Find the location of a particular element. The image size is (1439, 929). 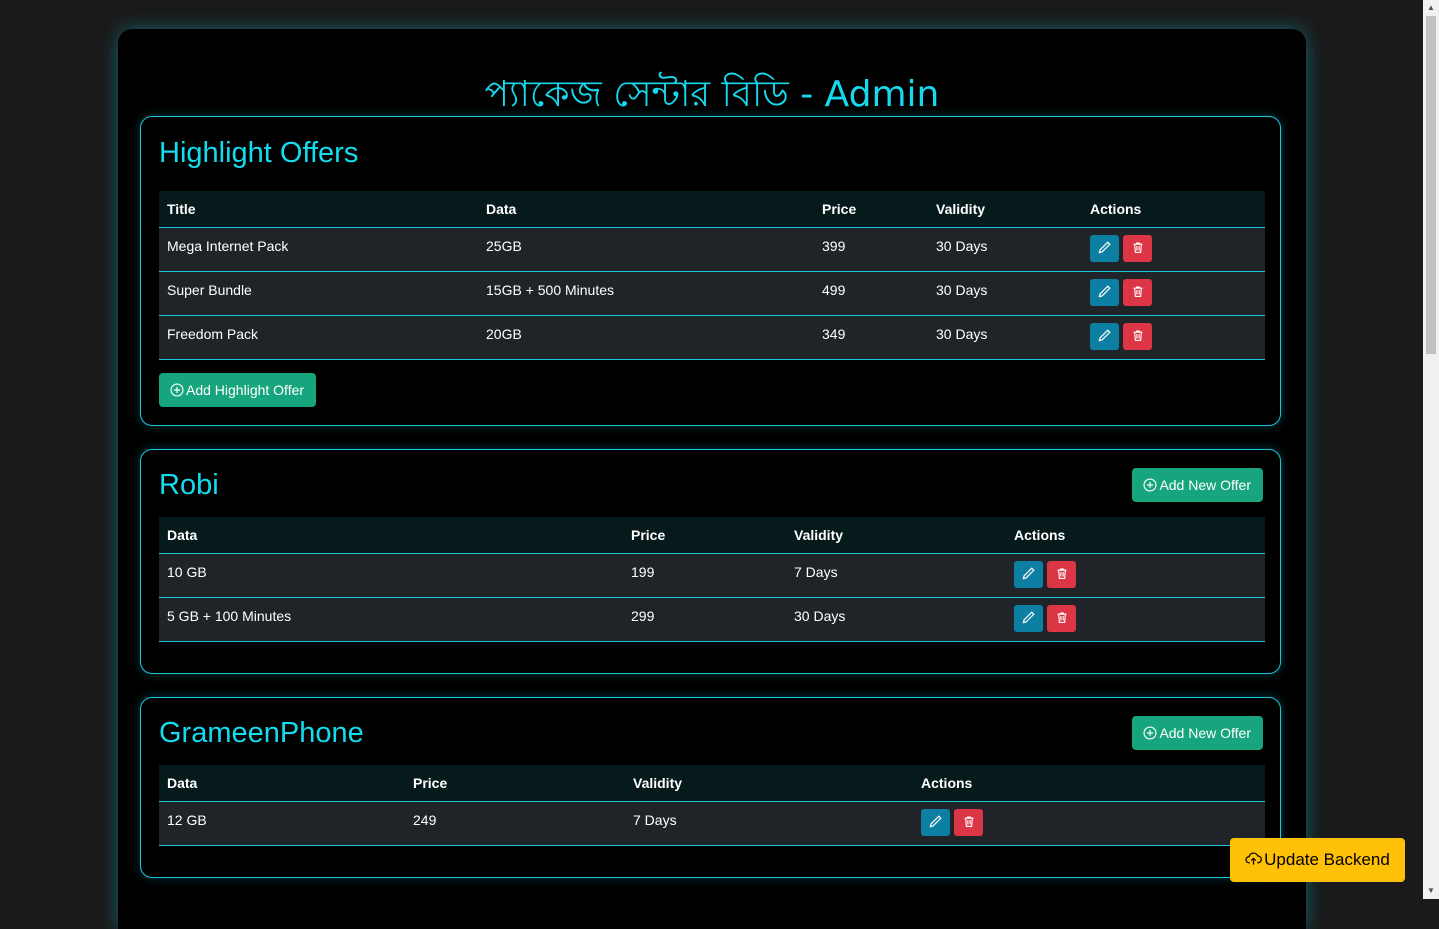

offer-title: Mega Internet Pack is located at coordinates (318, 249).